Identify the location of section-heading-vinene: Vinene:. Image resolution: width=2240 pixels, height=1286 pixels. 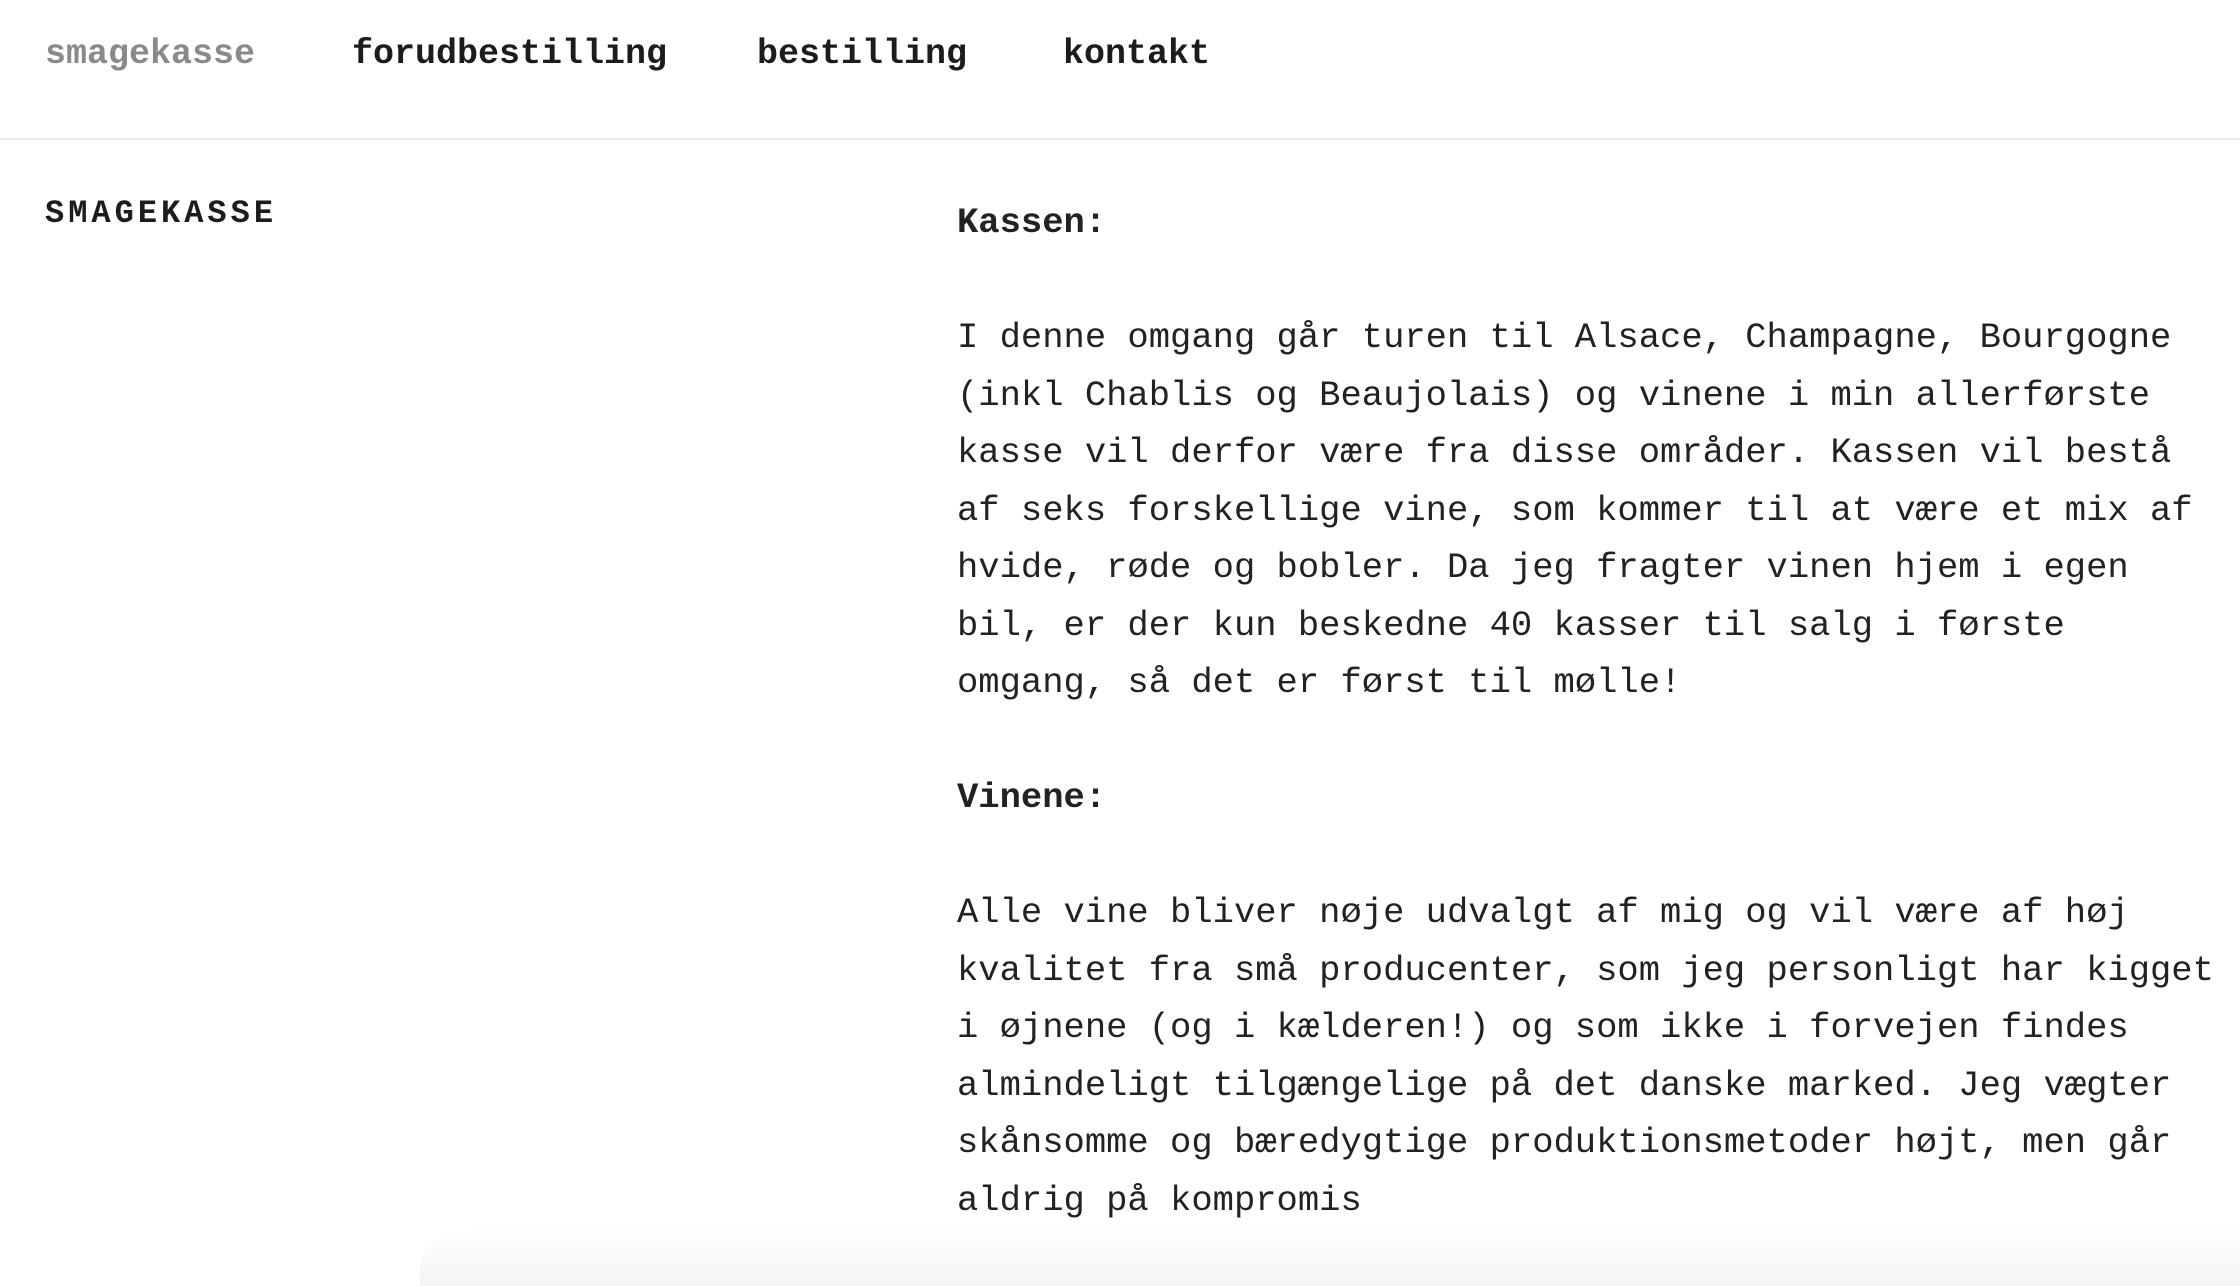
(1032, 797).